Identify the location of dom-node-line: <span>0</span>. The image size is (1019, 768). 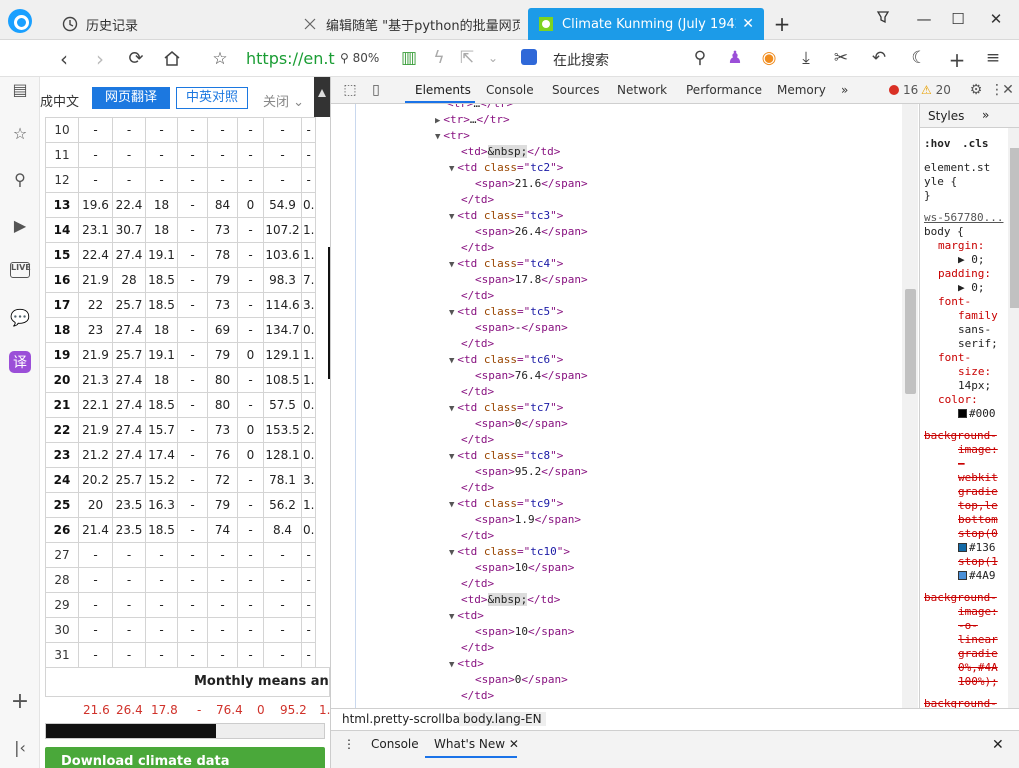
(521, 424).